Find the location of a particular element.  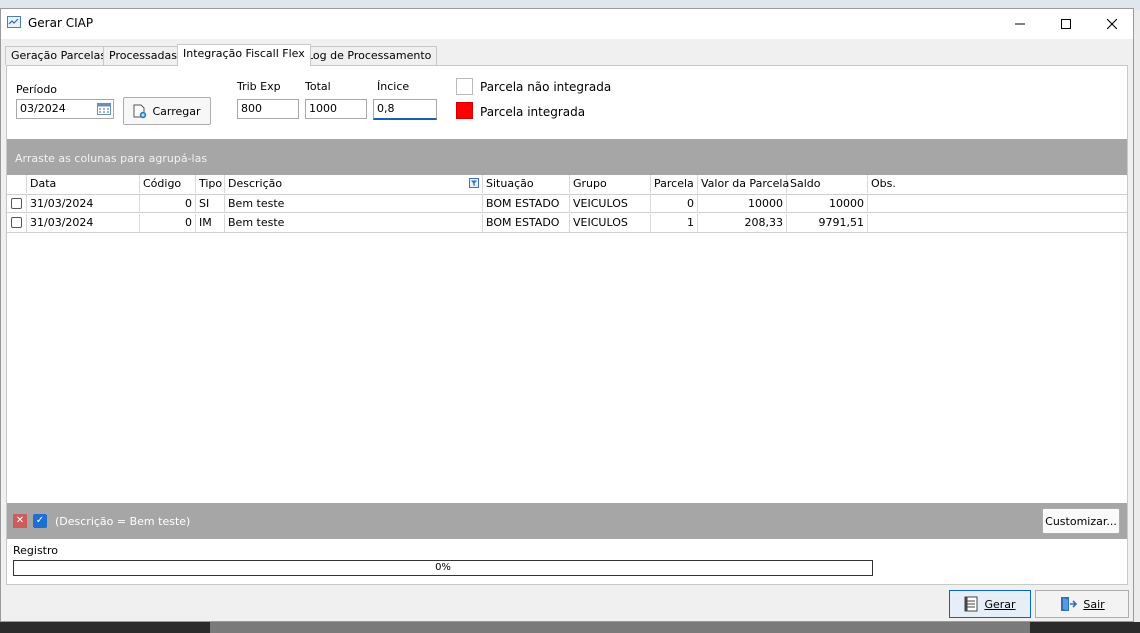

maximize-button is located at coordinates (1066, 24).